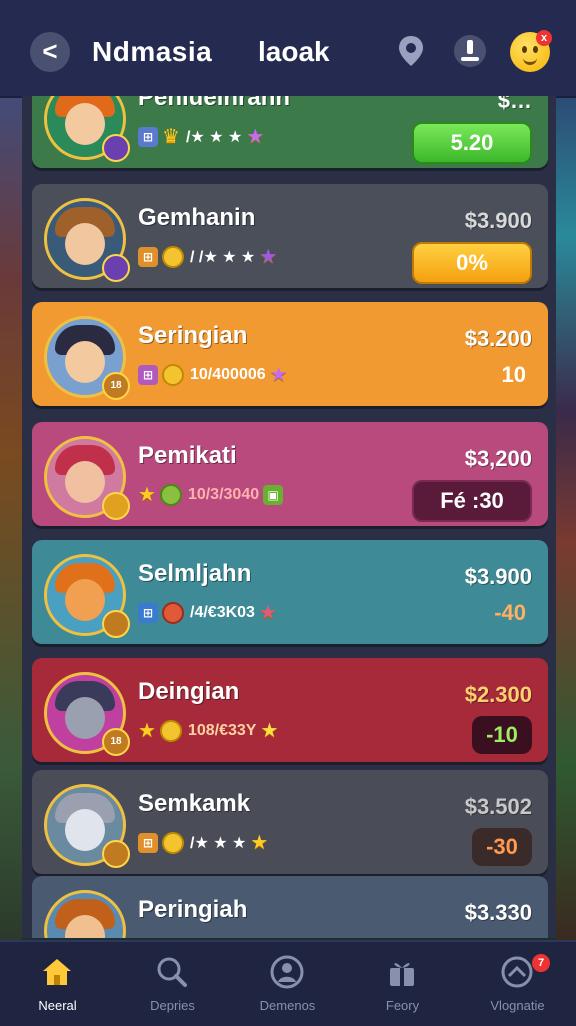 The height and width of the screenshot is (1026, 576). What do you see at coordinates (566, 500) in the screenshot?
I see `background-scenery-right` at bounding box center [566, 500].